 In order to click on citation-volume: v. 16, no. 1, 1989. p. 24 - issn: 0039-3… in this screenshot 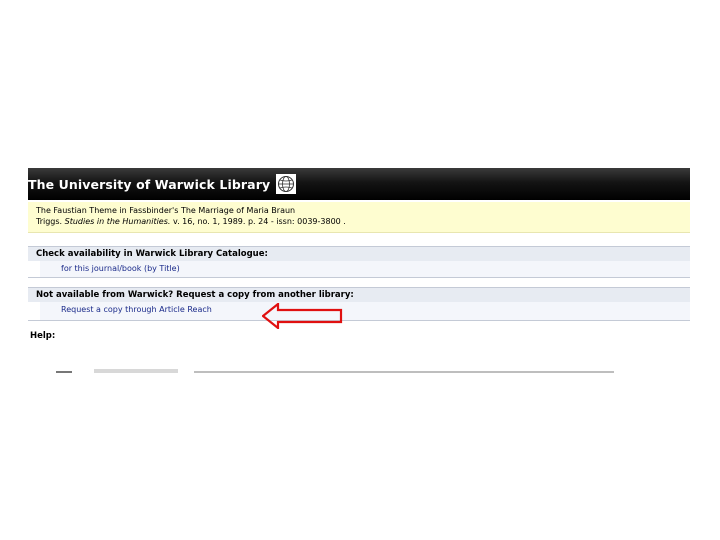, I will do `click(258, 221)`.